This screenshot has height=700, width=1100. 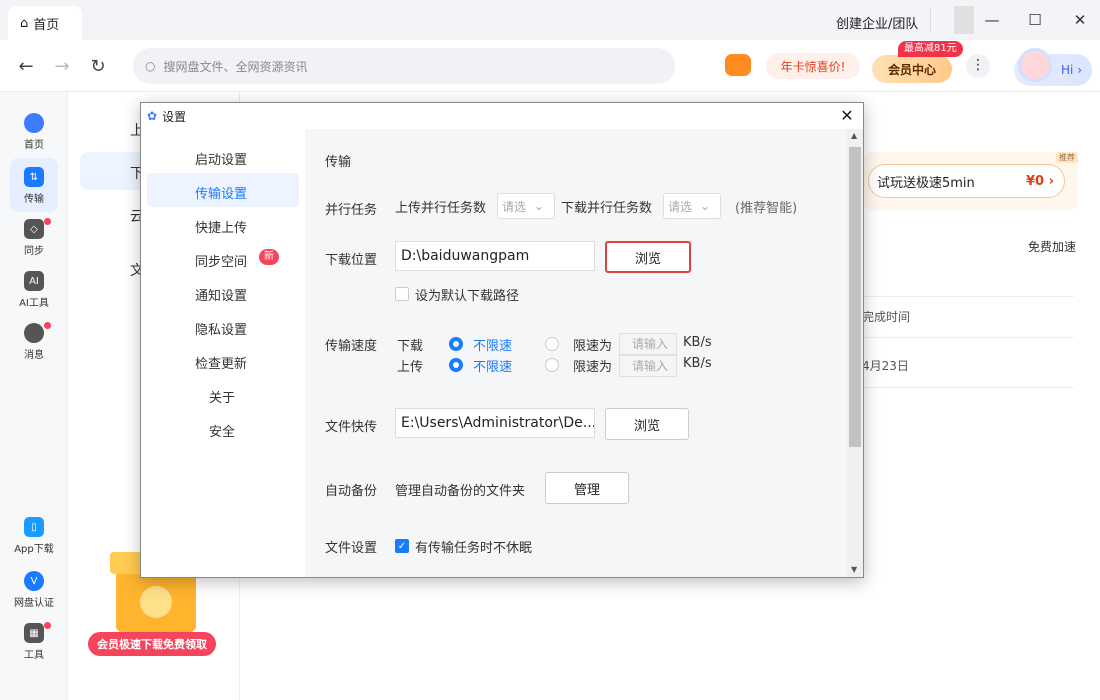 What do you see at coordinates (495, 256) in the screenshot?
I see `download-path-field: D:\baiduwangpam` at bounding box center [495, 256].